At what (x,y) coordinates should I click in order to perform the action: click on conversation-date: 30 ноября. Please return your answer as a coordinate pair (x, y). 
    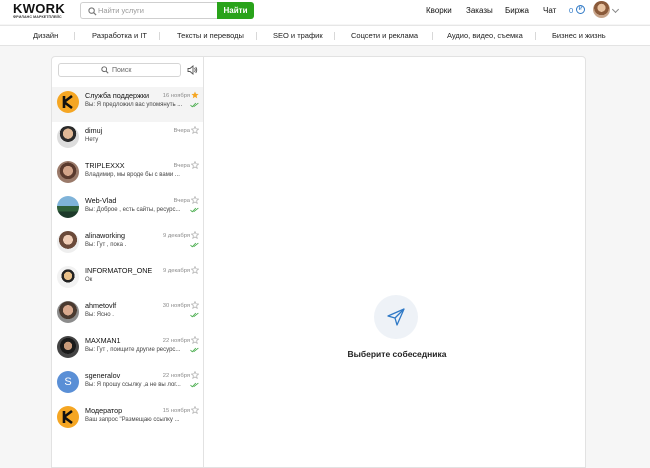
    Looking at the image, I should click on (176, 306).